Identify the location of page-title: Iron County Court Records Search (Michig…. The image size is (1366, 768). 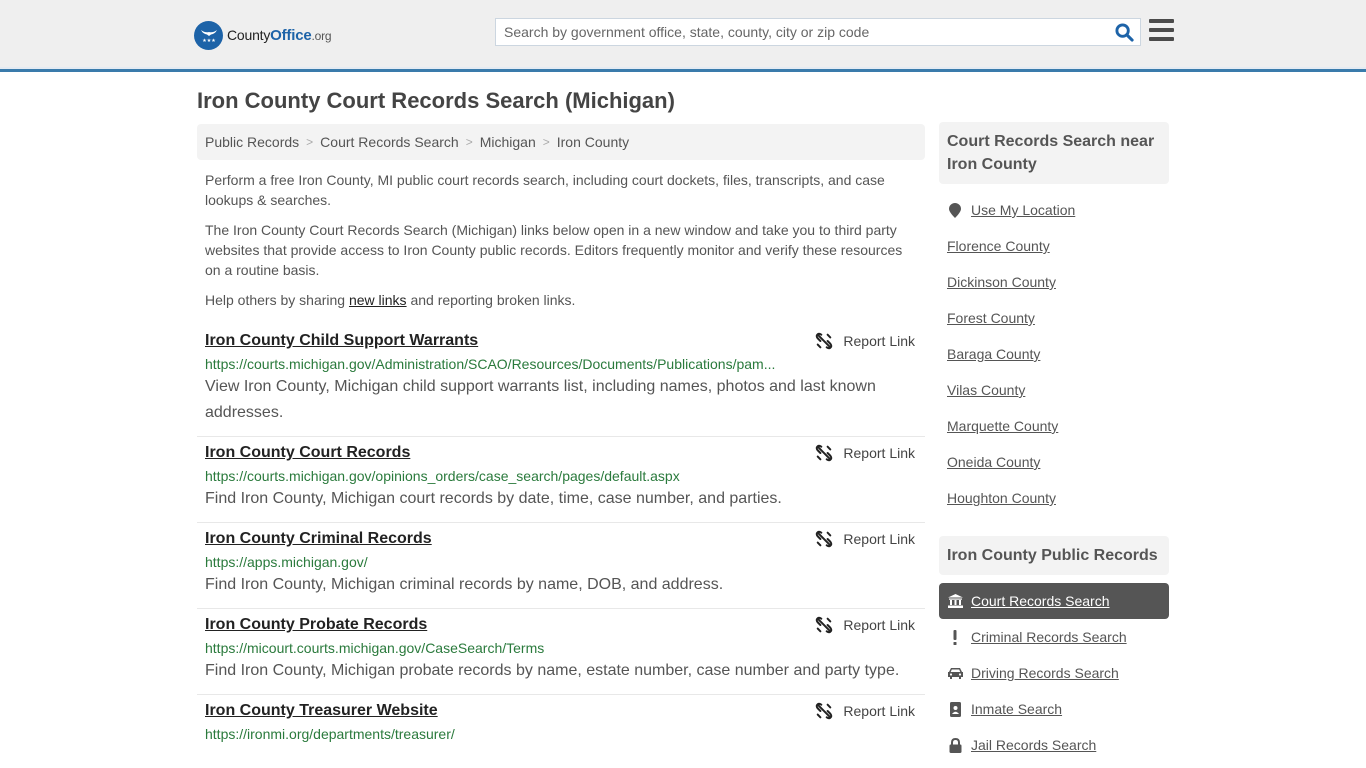
(436, 100).